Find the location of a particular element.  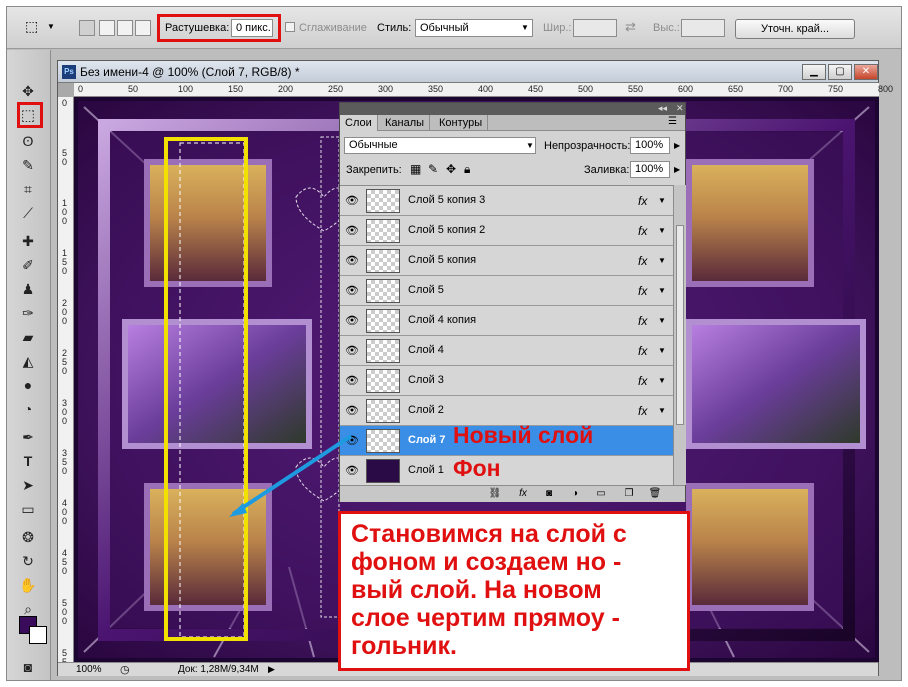

note-line: слое чертим прямоу - is located at coordinates (485, 618).